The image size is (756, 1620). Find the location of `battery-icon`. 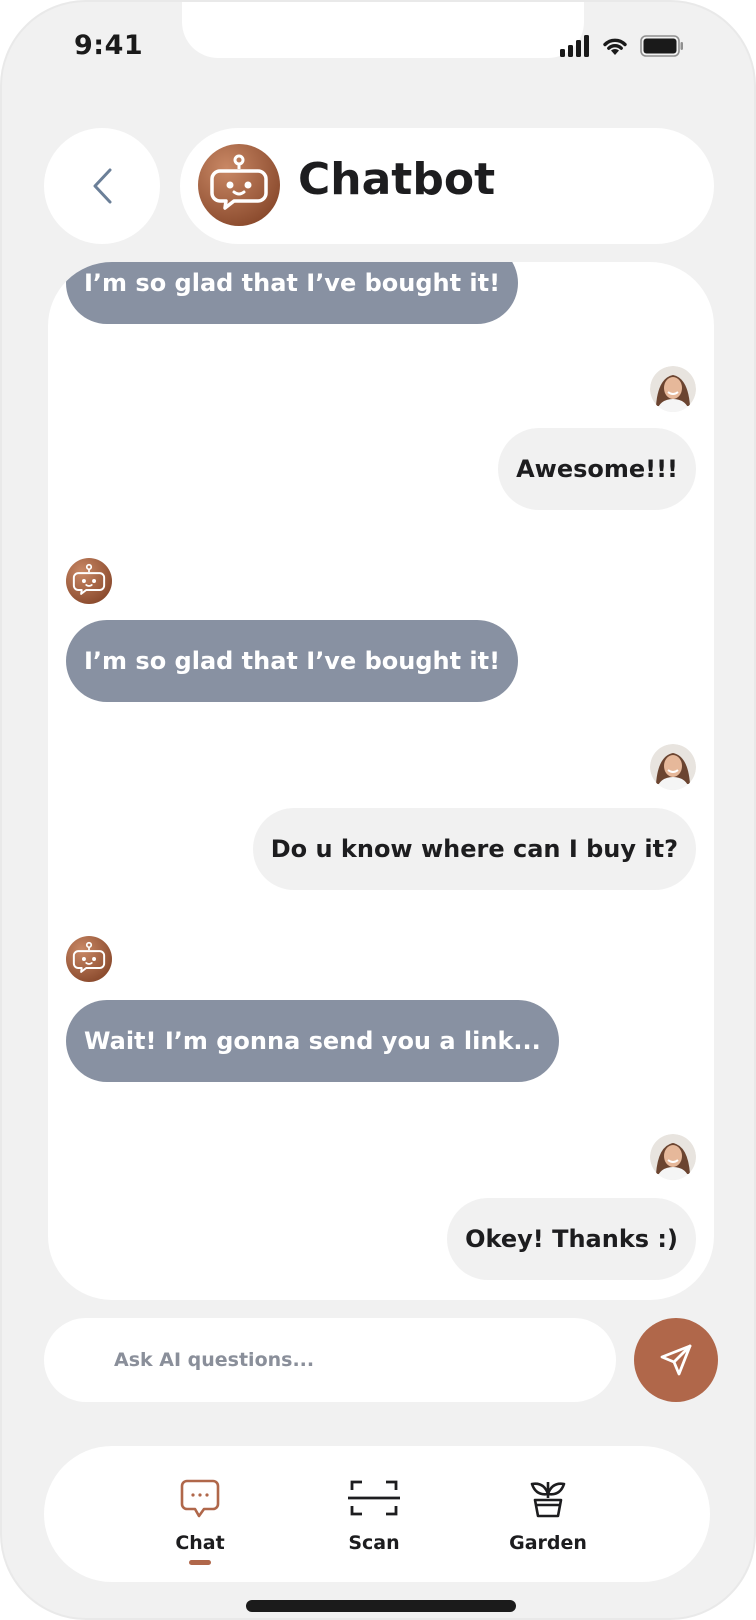

battery-icon is located at coordinates (661, 46).